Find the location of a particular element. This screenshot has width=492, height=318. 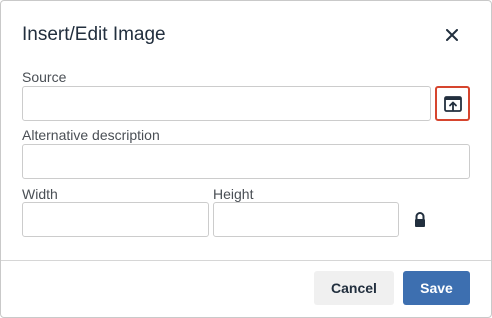

width-input is located at coordinates (115, 219).